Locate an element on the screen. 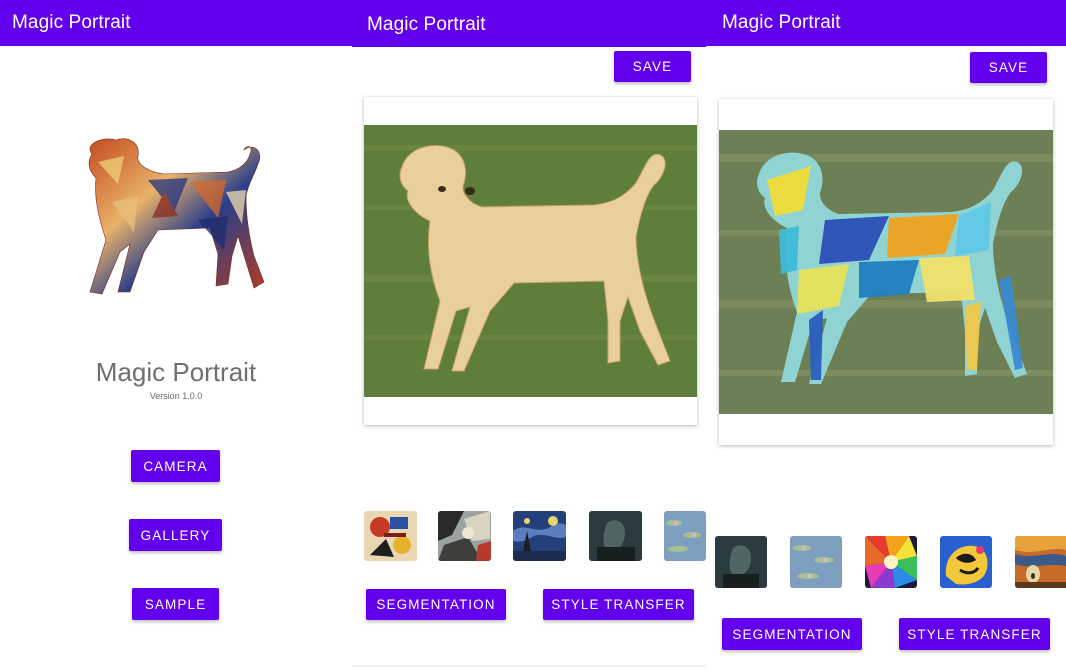  stylized-dog-icon is located at coordinates (176, 217).